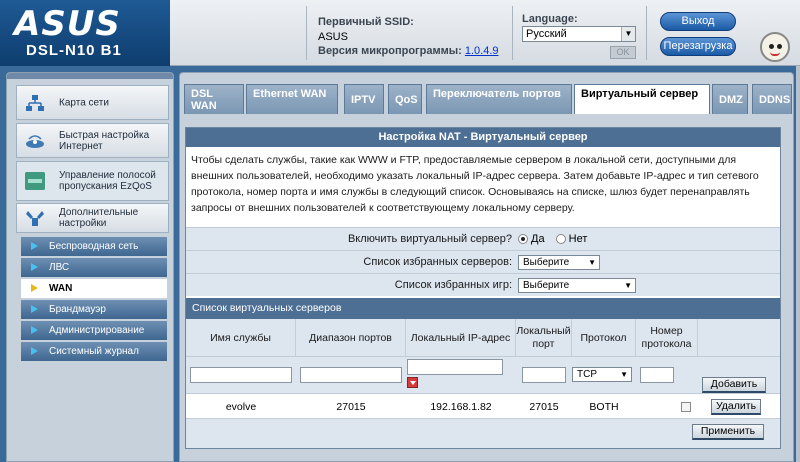  I want to click on column-header-service-name: Имя службы, so click(241, 338).